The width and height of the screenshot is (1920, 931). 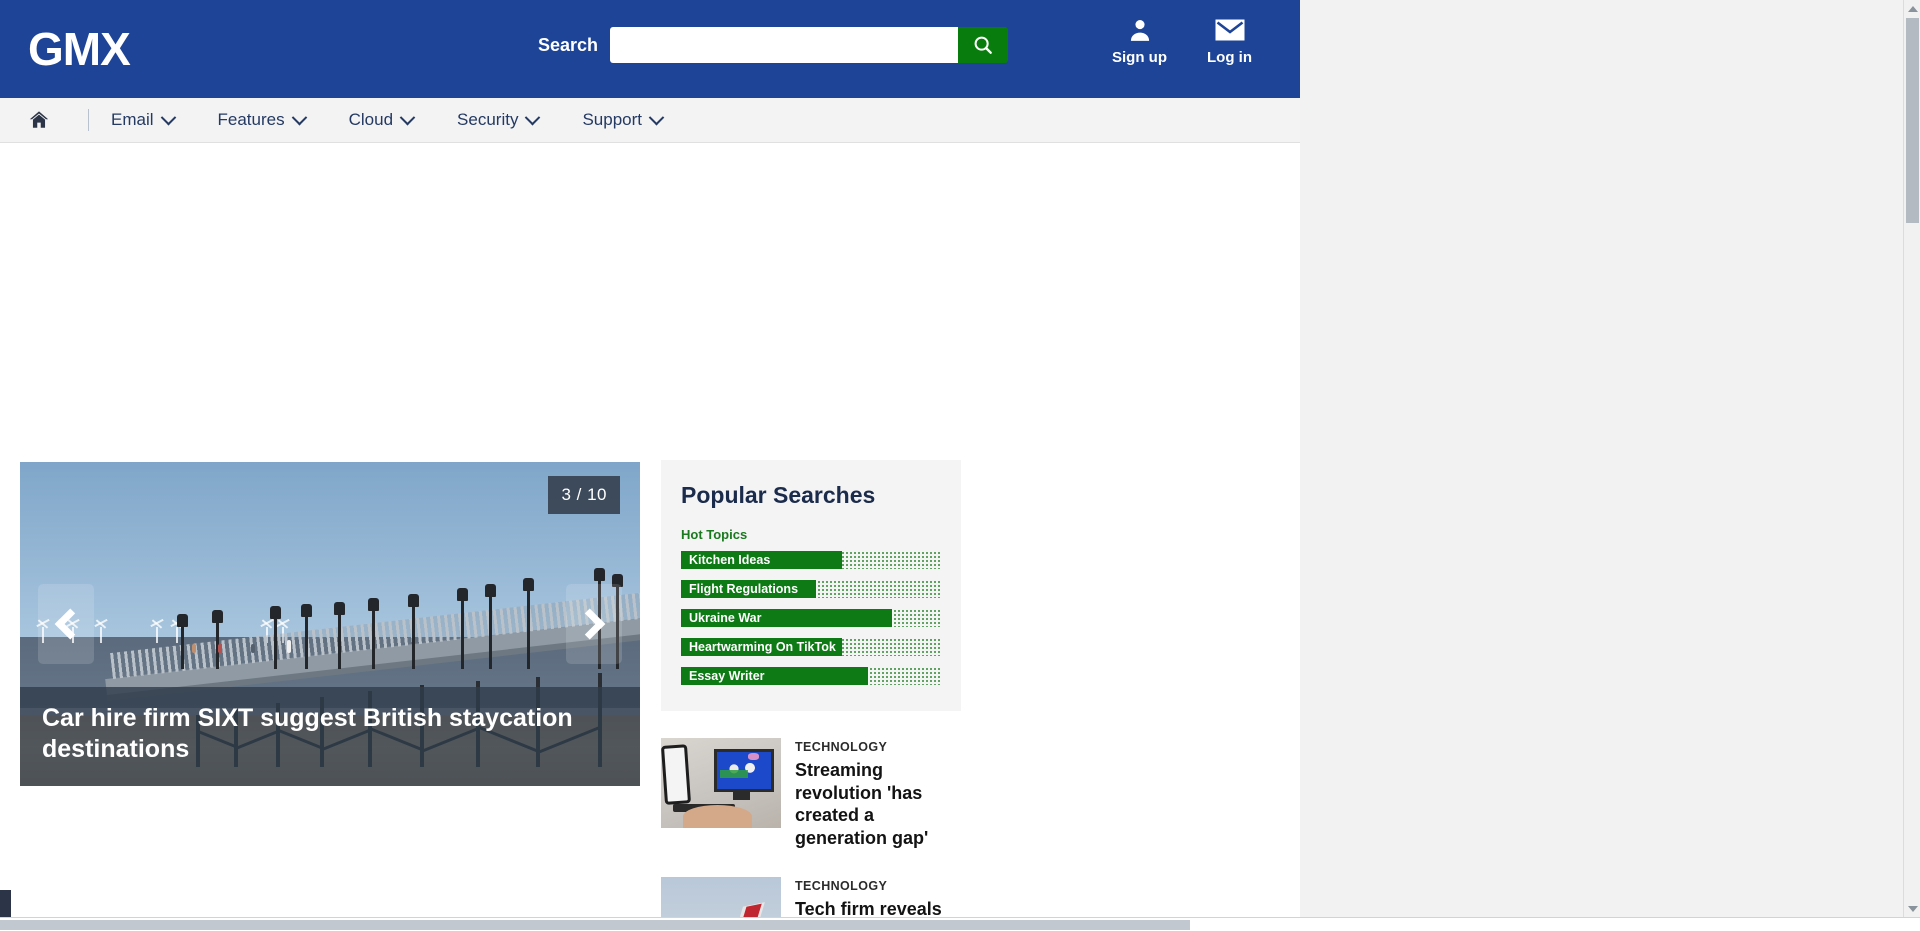 What do you see at coordinates (730, 560) in the screenshot?
I see `topic-label: Kitchen Ideas` at bounding box center [730, 560].